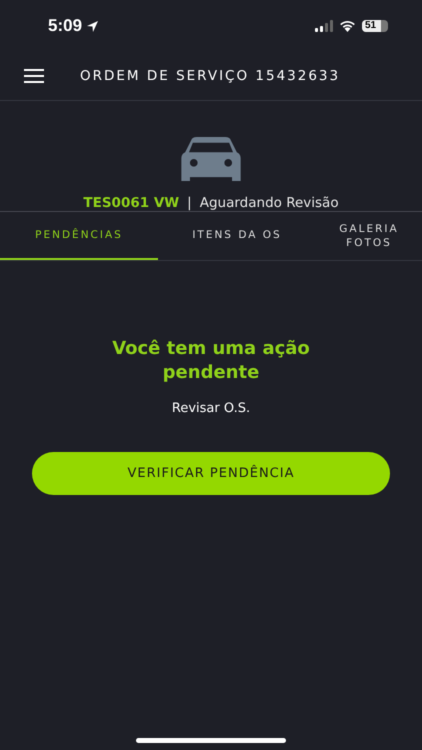  Describe the element at coordinates (211, 408) in the screenshot. I see `pending-action: Revisar O.S.` at that location.